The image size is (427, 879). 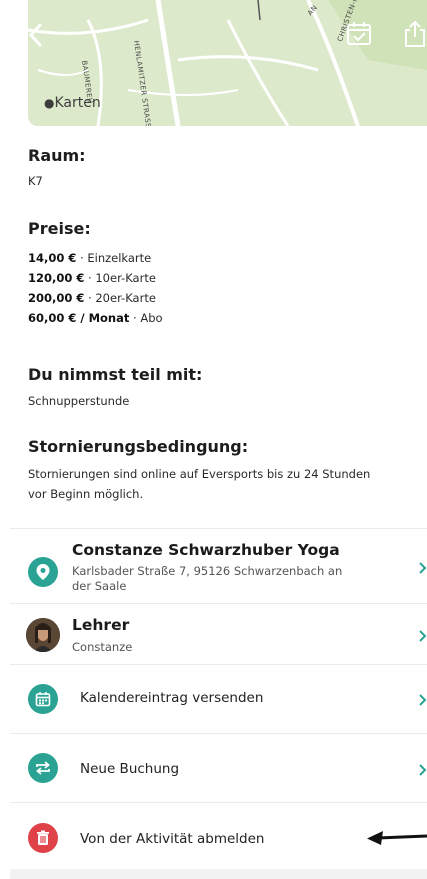 I want to click on add-to-calendar-button, so click(x=360, y=34).